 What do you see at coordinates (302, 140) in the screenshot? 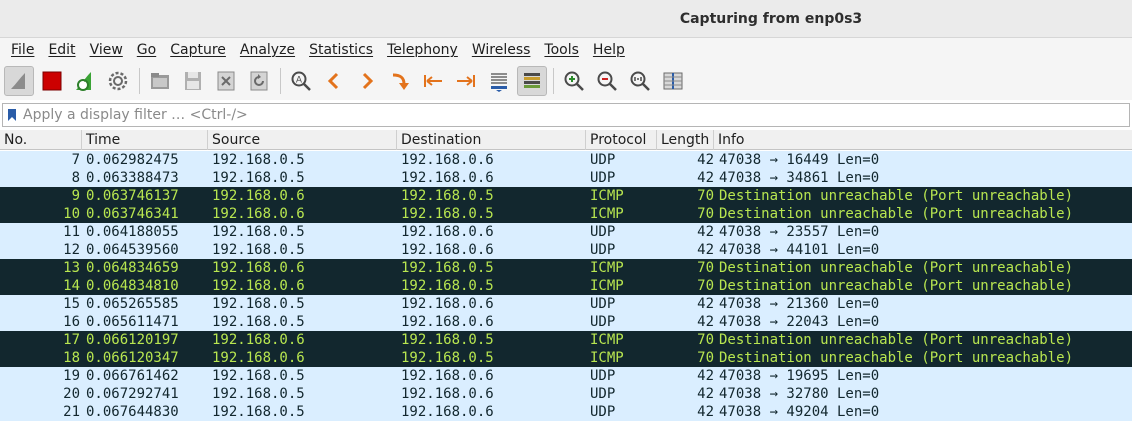
I see `column-header-source: Source` at bounding box center [302, 140].